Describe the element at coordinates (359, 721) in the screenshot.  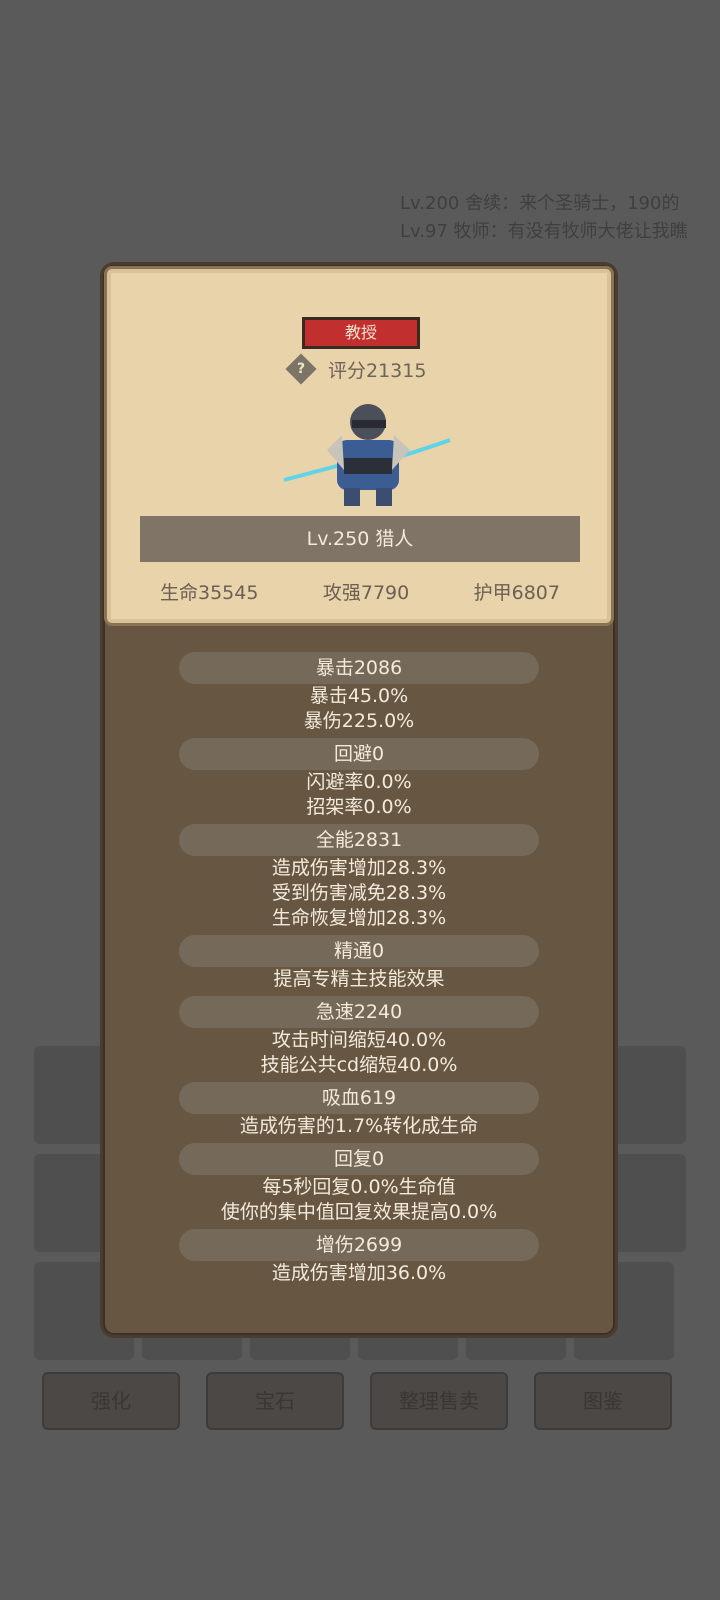
I see `attr-line: 暴伤225.0%` at that location.